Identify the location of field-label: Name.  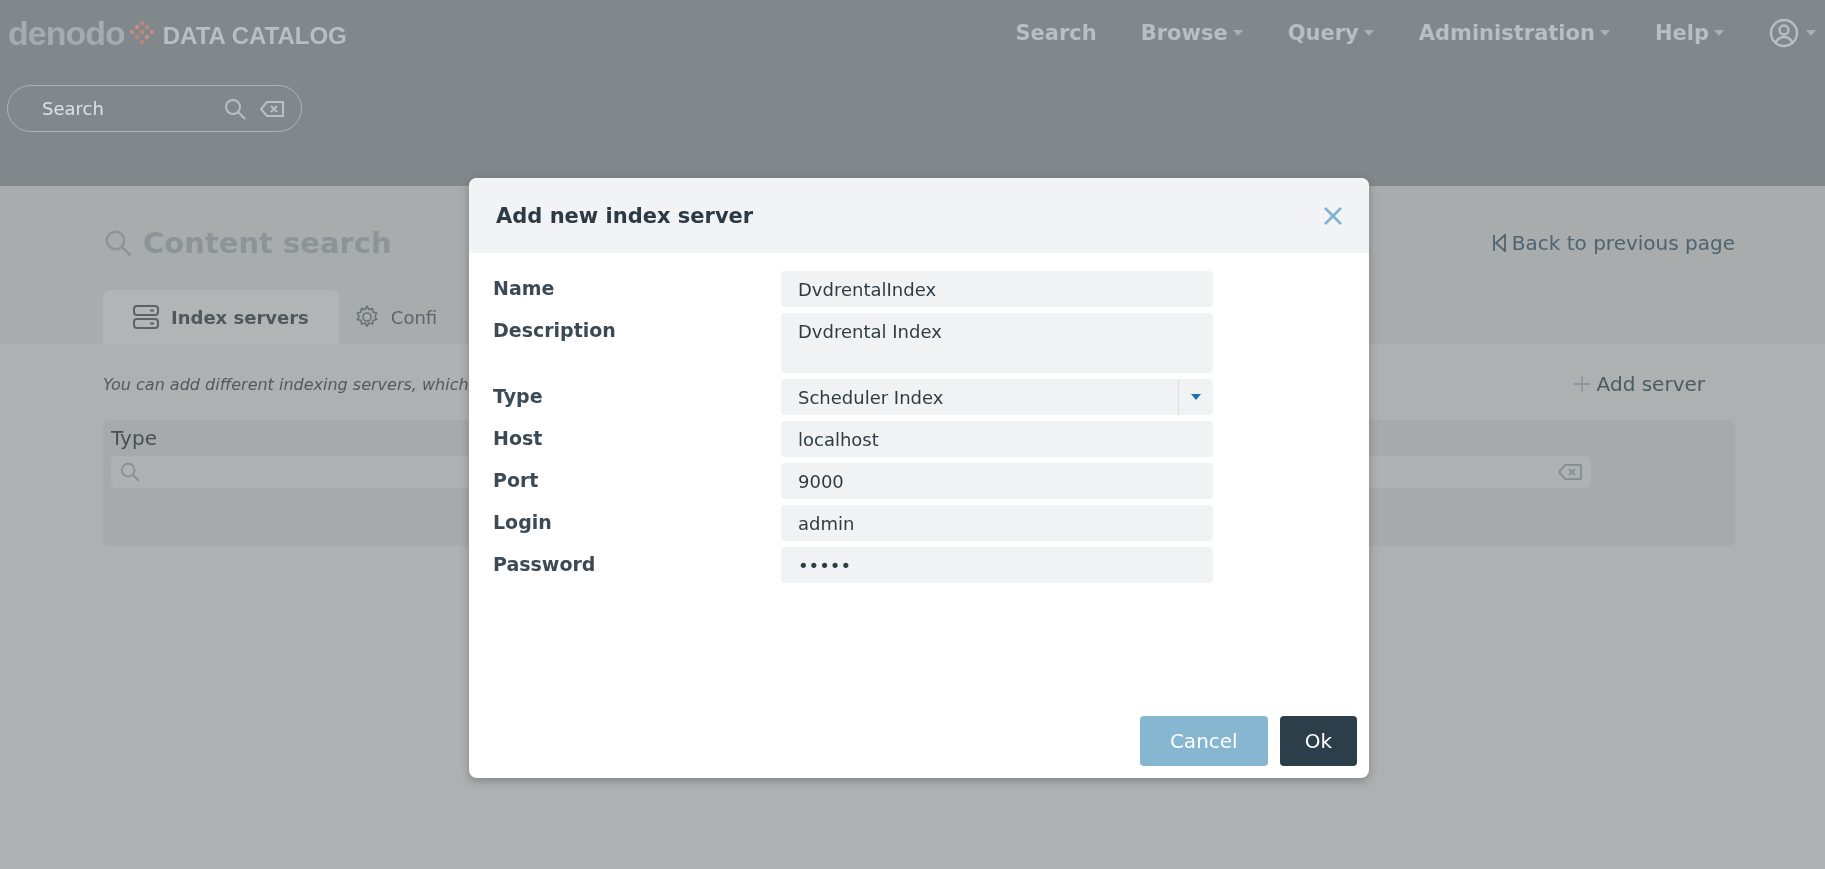
(524, 288).